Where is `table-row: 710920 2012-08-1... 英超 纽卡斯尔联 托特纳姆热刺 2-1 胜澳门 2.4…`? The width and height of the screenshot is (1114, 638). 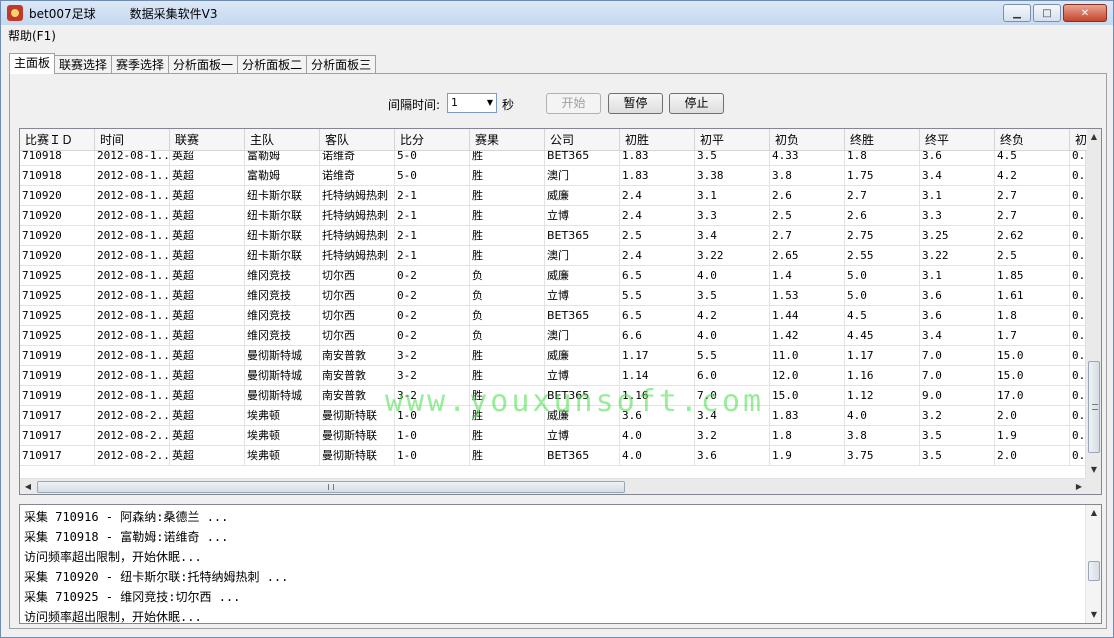 table-row: 710920 2012-08-1... 英超 纽卡斯尔联 托特纳姆热刺 2-1 胜澳门 2.4… is located at coordinates (553, 256).